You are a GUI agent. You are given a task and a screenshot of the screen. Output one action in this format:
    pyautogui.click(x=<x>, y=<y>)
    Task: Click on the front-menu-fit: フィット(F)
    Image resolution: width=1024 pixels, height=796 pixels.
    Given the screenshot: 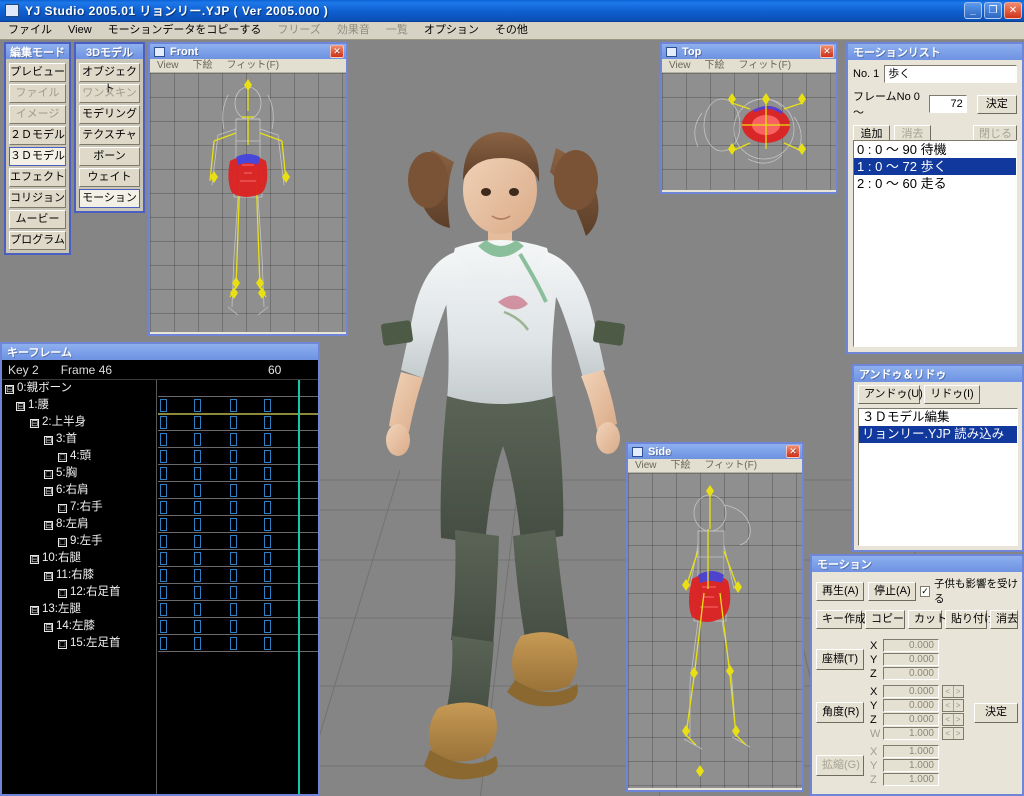 What is the action you would take?
    pyautogui.click(x=253, y=65)
    